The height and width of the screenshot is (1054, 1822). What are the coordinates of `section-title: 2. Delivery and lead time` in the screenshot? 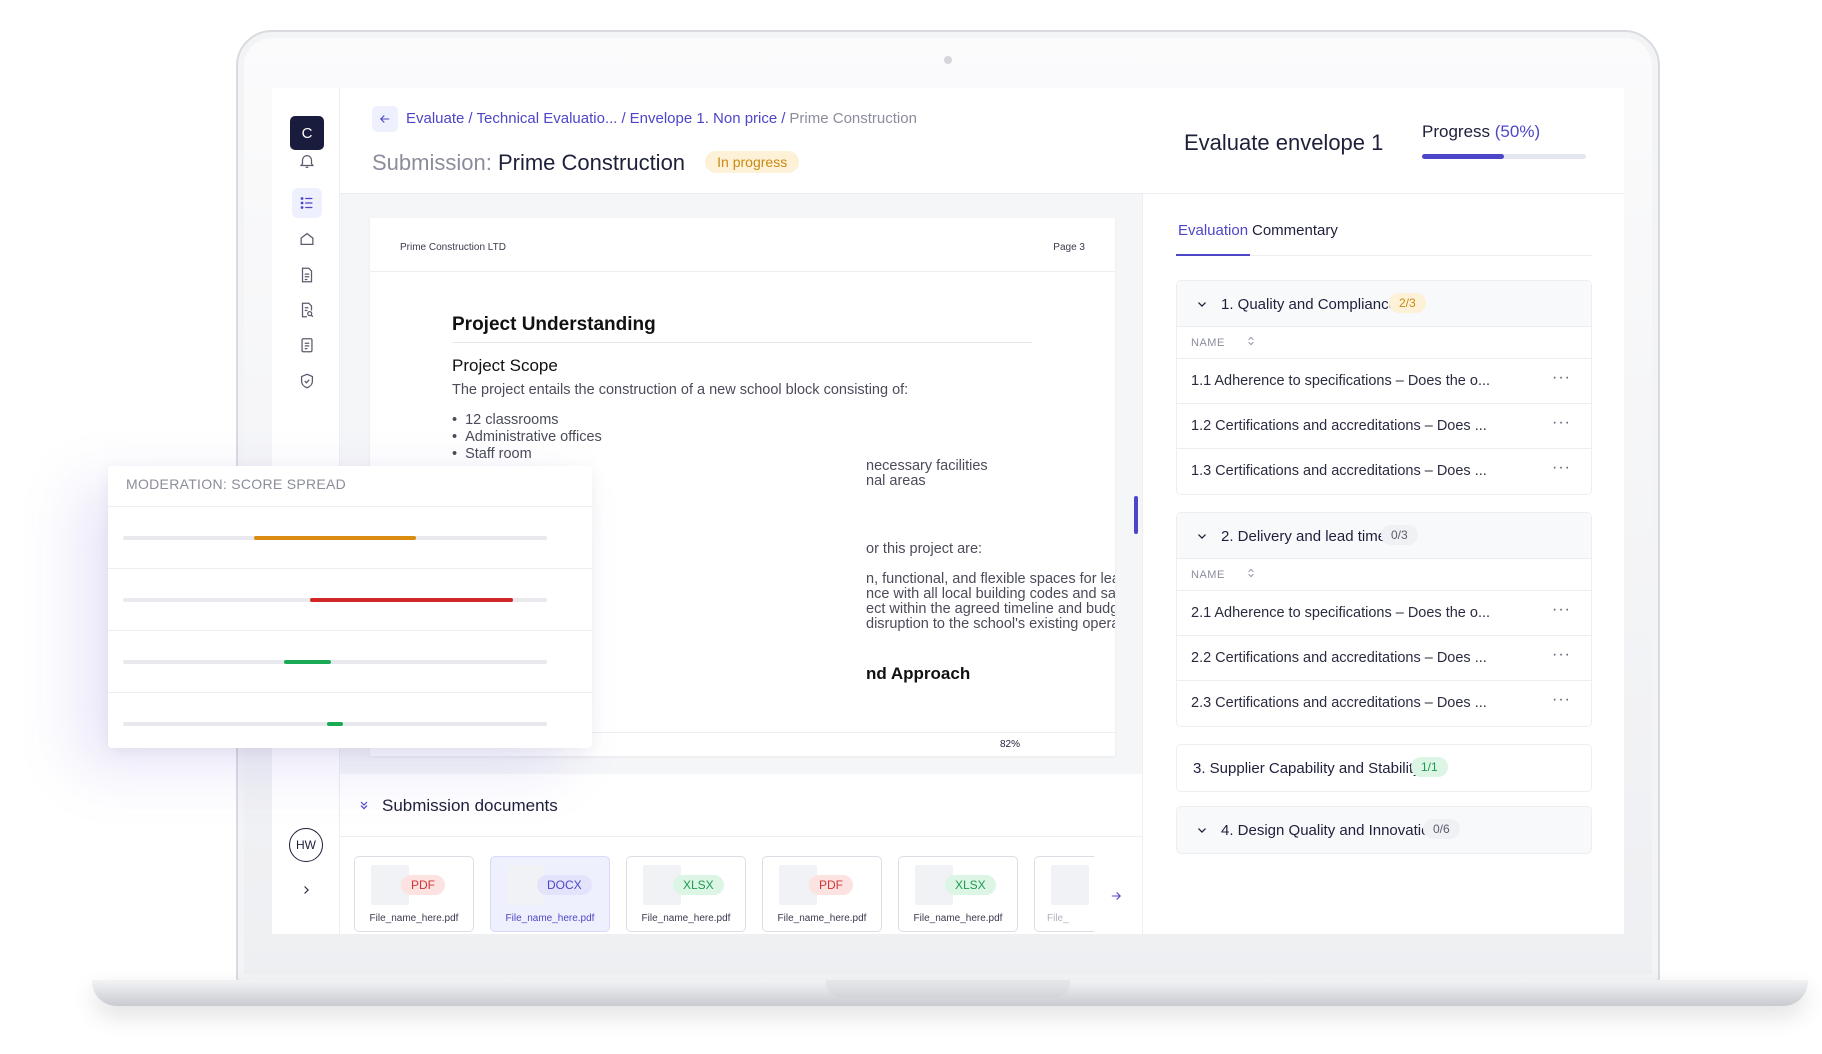 It's located at (1304, 536).